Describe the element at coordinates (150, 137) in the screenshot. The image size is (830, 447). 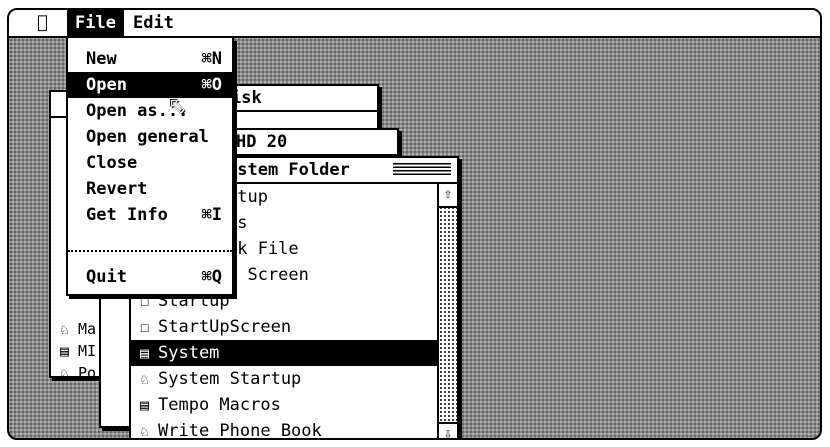
I see `menu-item-open-general: Open general` at that location.